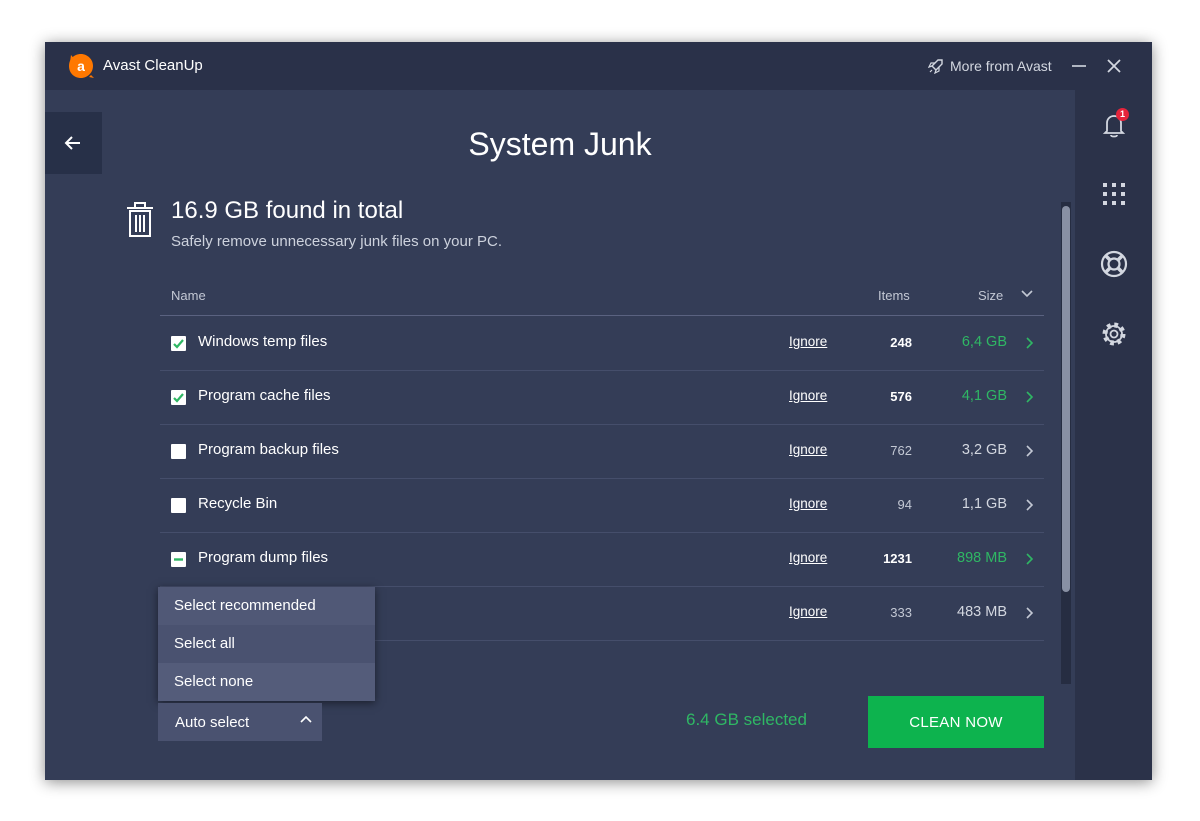  I want to click on row-name: Program cache files, so click(264, 395).